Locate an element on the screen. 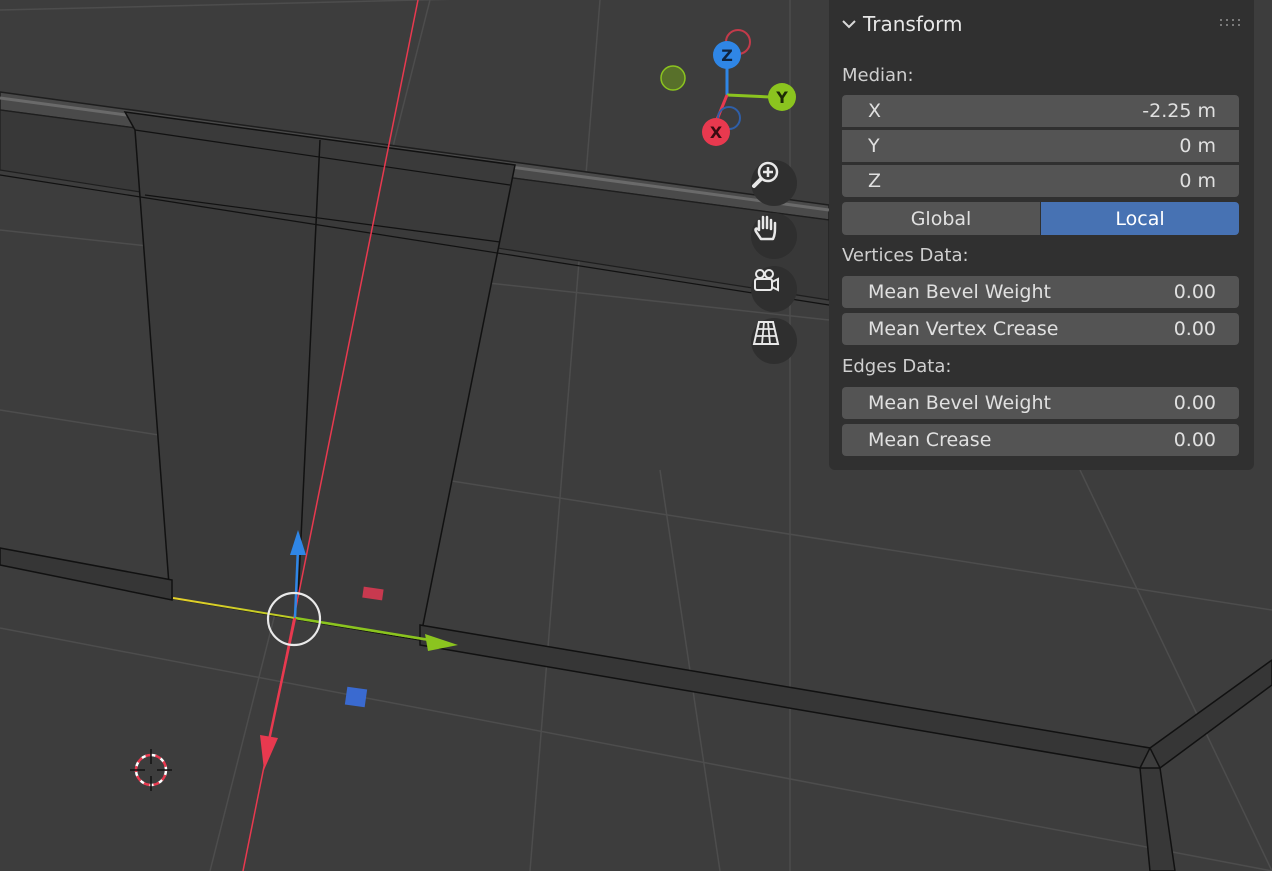 The height and width of the screenshot is (871, 1272). vertices-data-label: Vertices Data: is located at coordinates (905, 255).